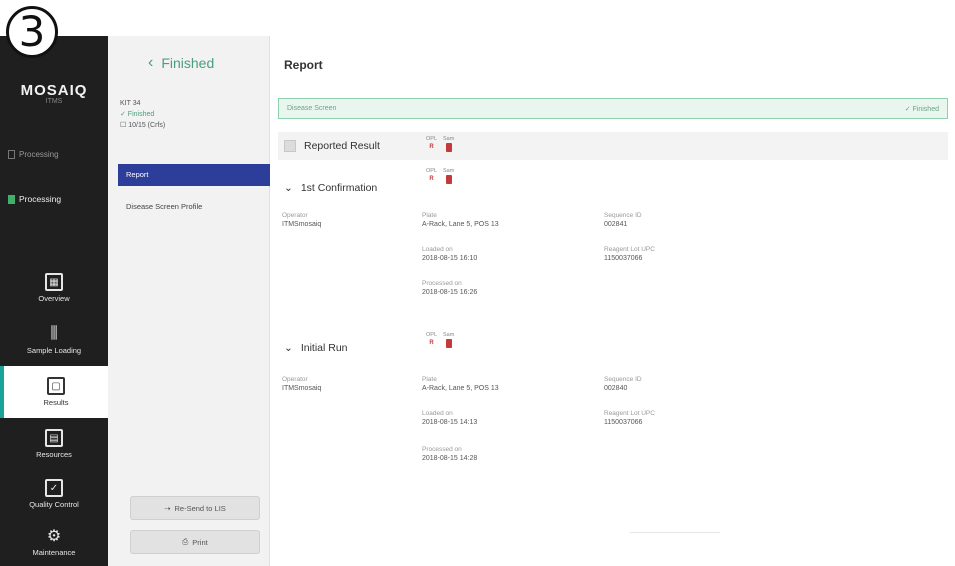  Describe the element at coordinates (54, 101) in the screenshot. I see `brand-subtitle: ITMS` at that location.